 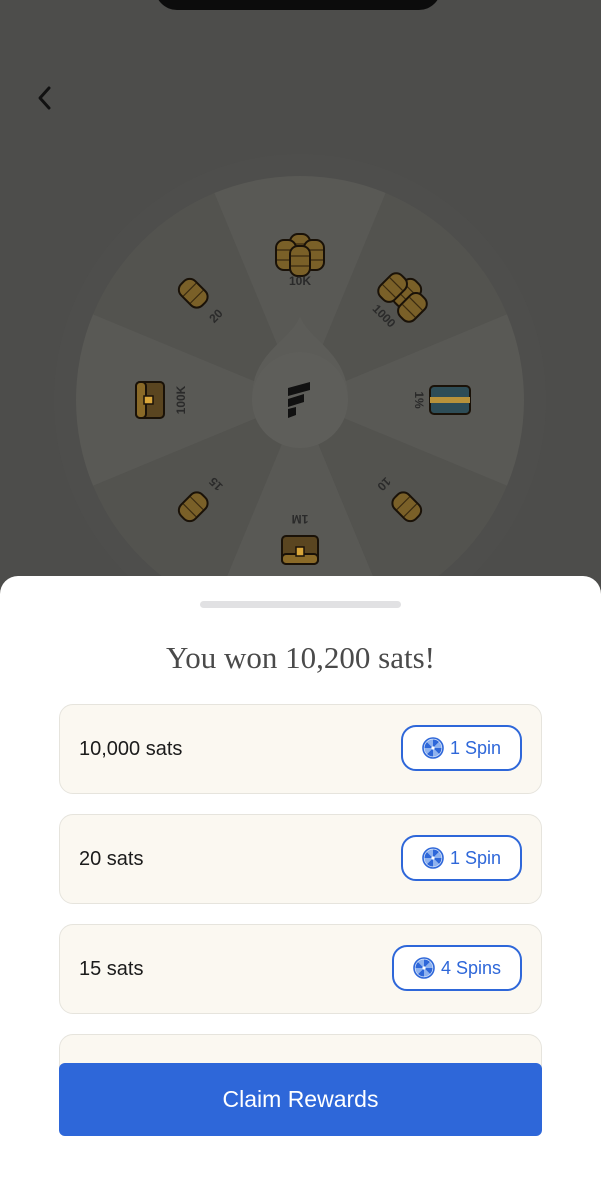 What do you see at coordinates (300, 1099) in the screenshot?
I see `claim-rewards-button: Claim Rewards` at bounding box center [300, 1099].